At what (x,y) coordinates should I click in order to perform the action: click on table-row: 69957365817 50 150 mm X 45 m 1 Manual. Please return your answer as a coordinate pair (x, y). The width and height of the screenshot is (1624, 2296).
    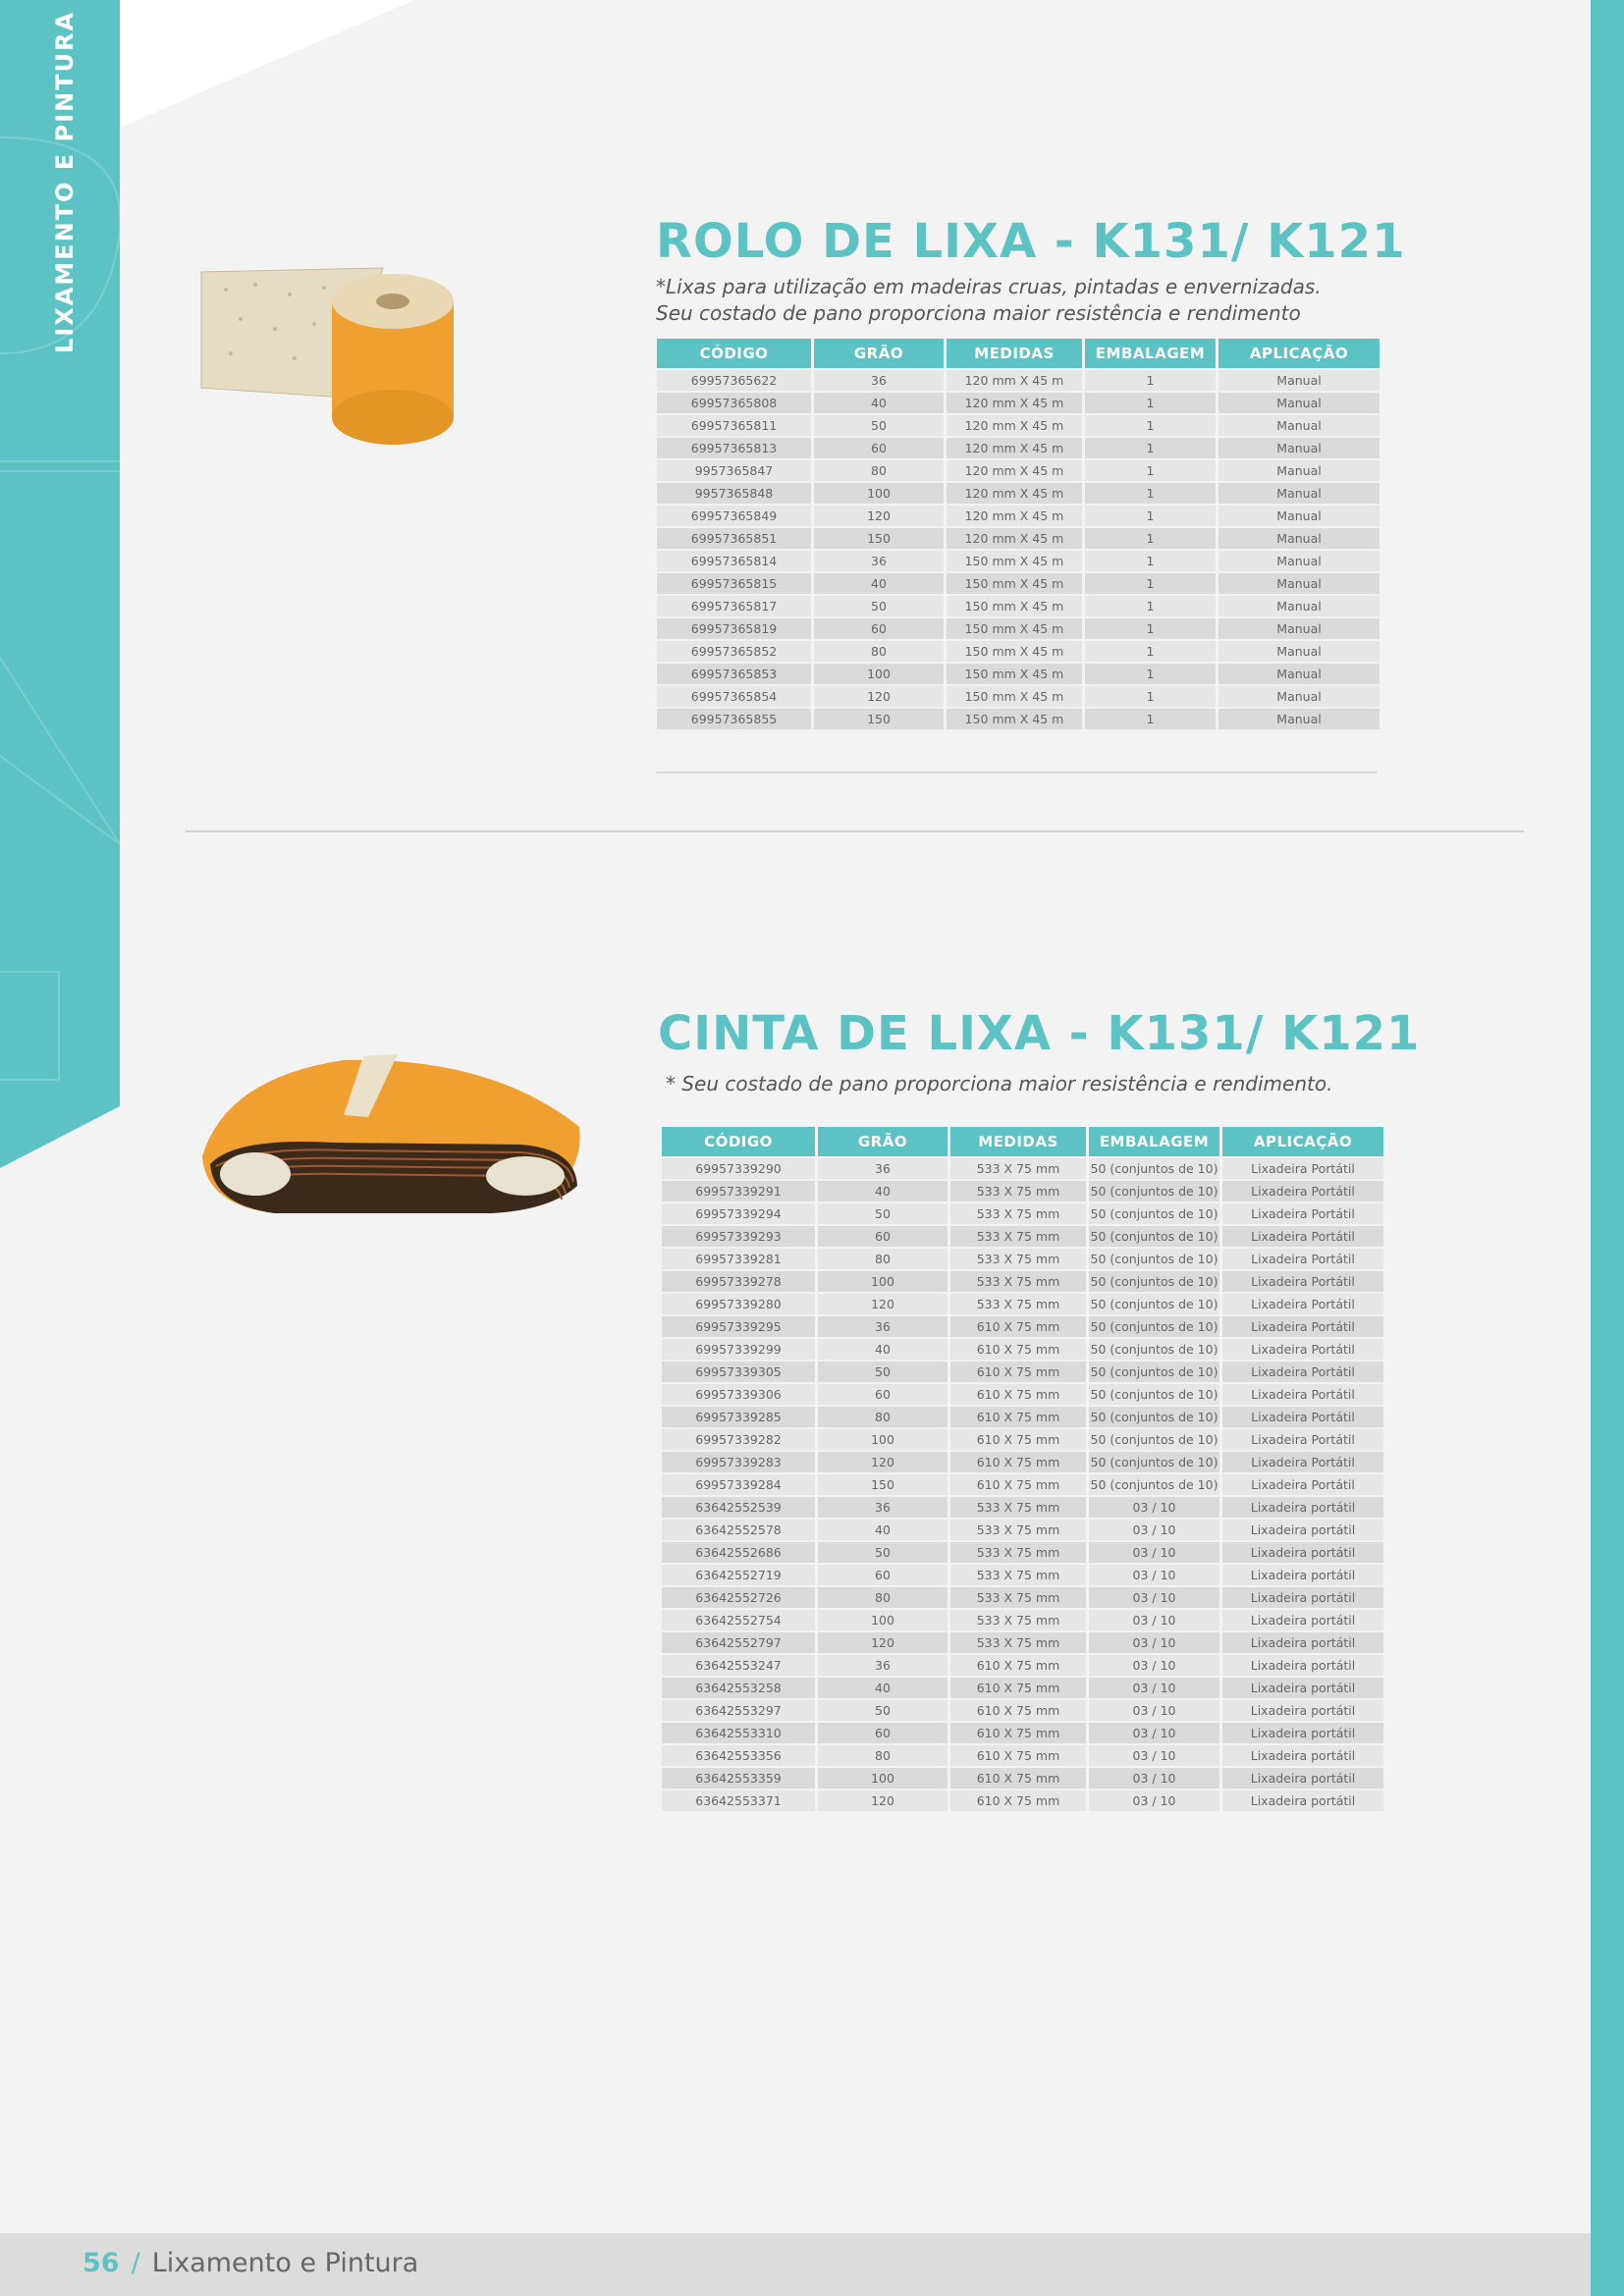
    Looking at the image, I should click on (1018, 606).